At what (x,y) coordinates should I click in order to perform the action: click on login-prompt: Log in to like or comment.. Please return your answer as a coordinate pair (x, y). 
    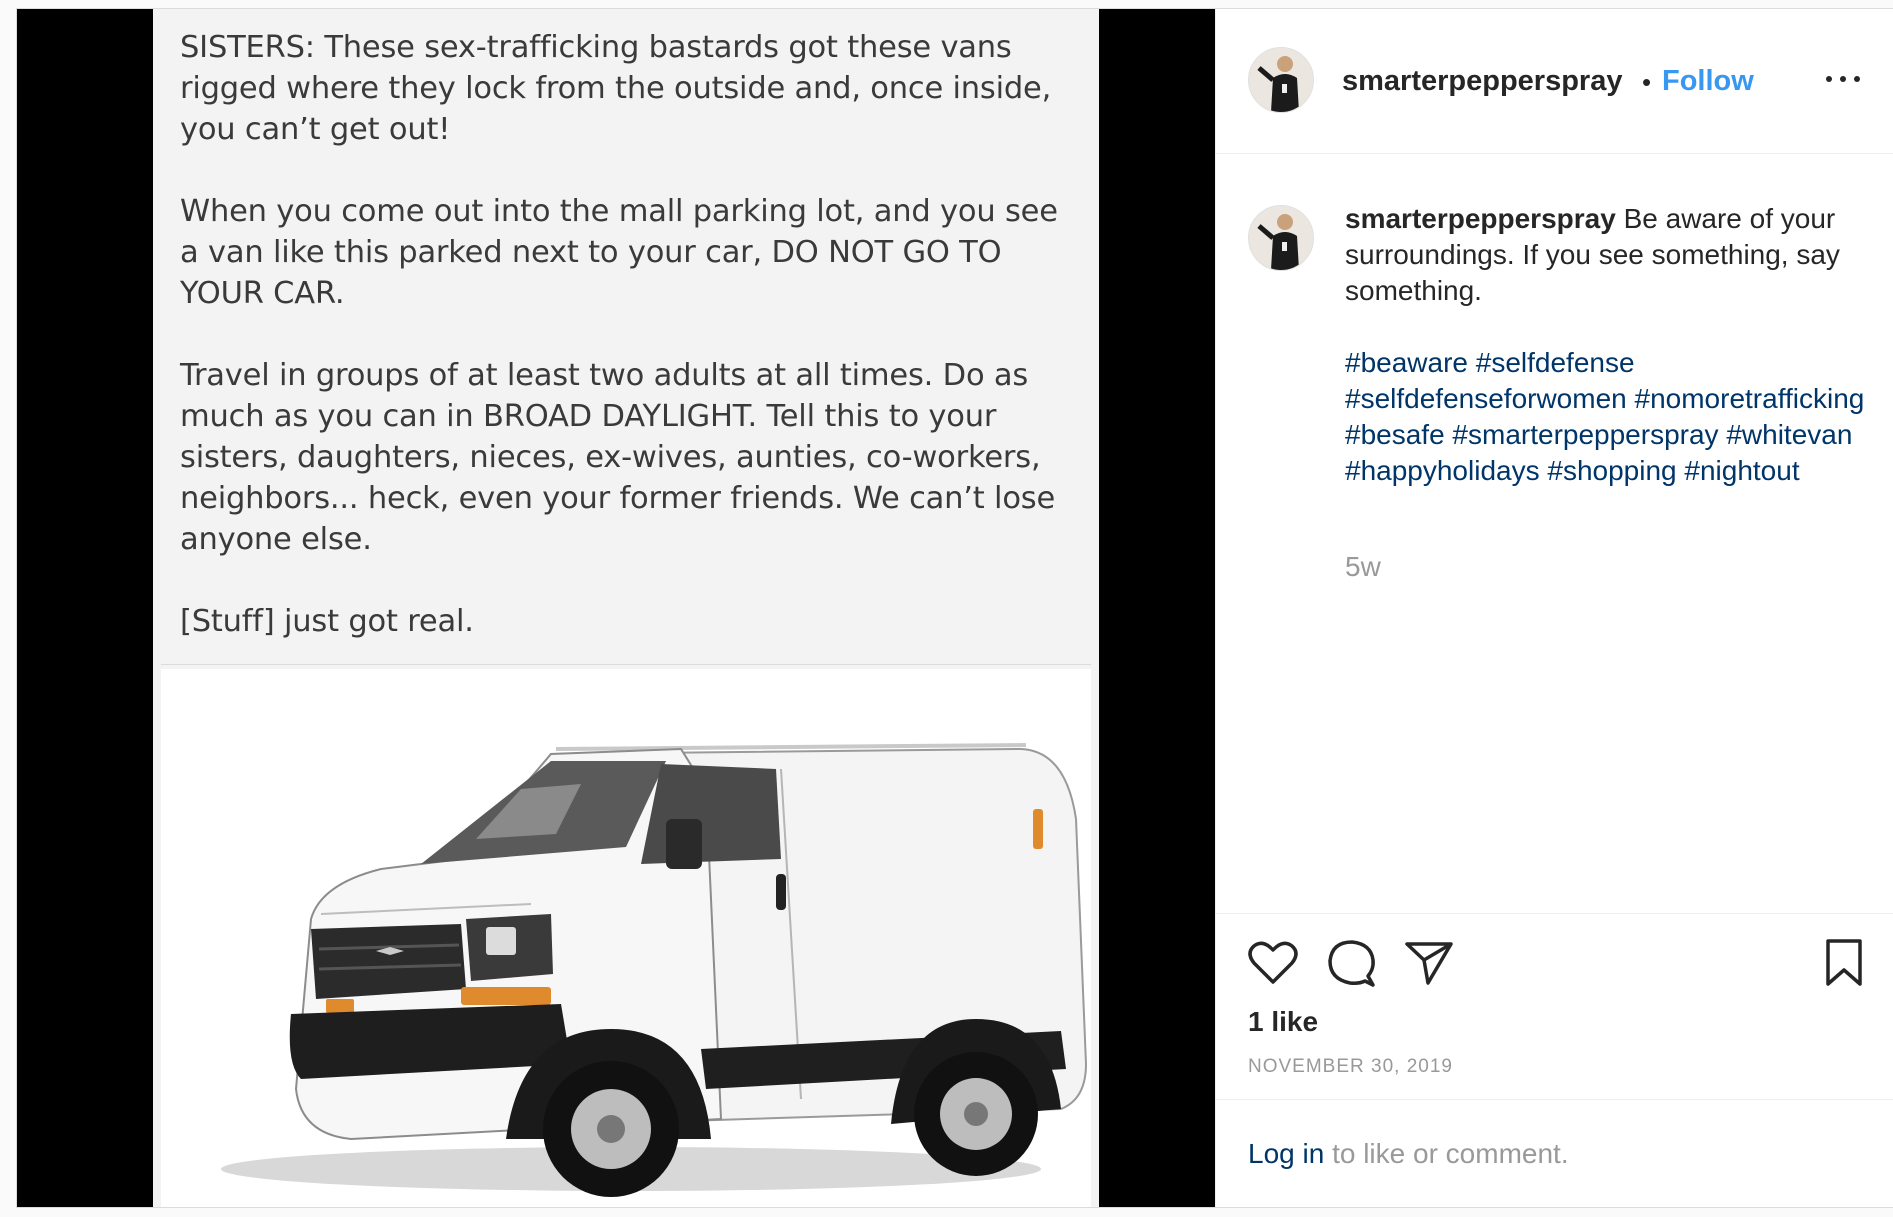
    Looking at the image, I should click on (1554, 1153).